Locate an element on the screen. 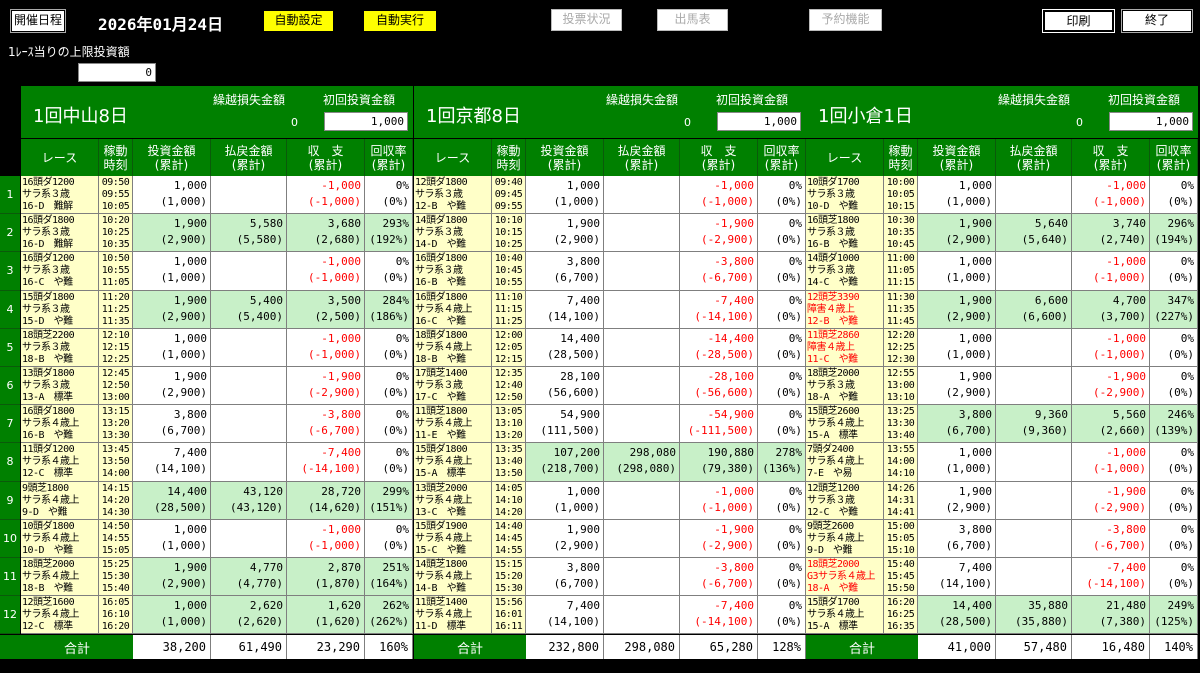  balance-amount-cumulative: (-1,000) is located at coordinates (334, 354).